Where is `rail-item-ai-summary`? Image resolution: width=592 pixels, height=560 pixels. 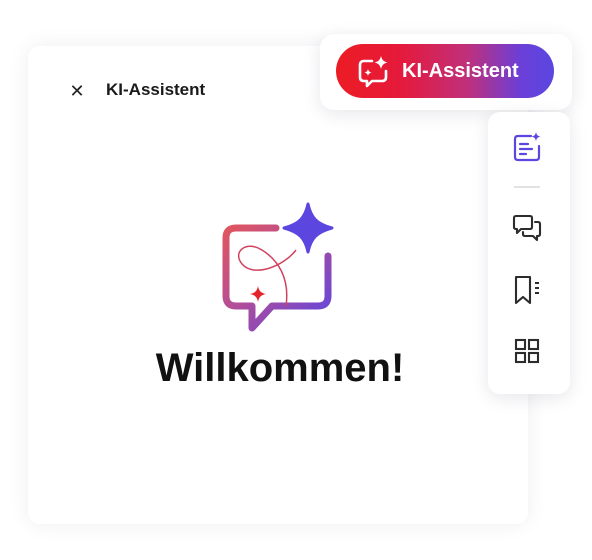
rail-item-ai-summary is located at coordinates (527, 148).